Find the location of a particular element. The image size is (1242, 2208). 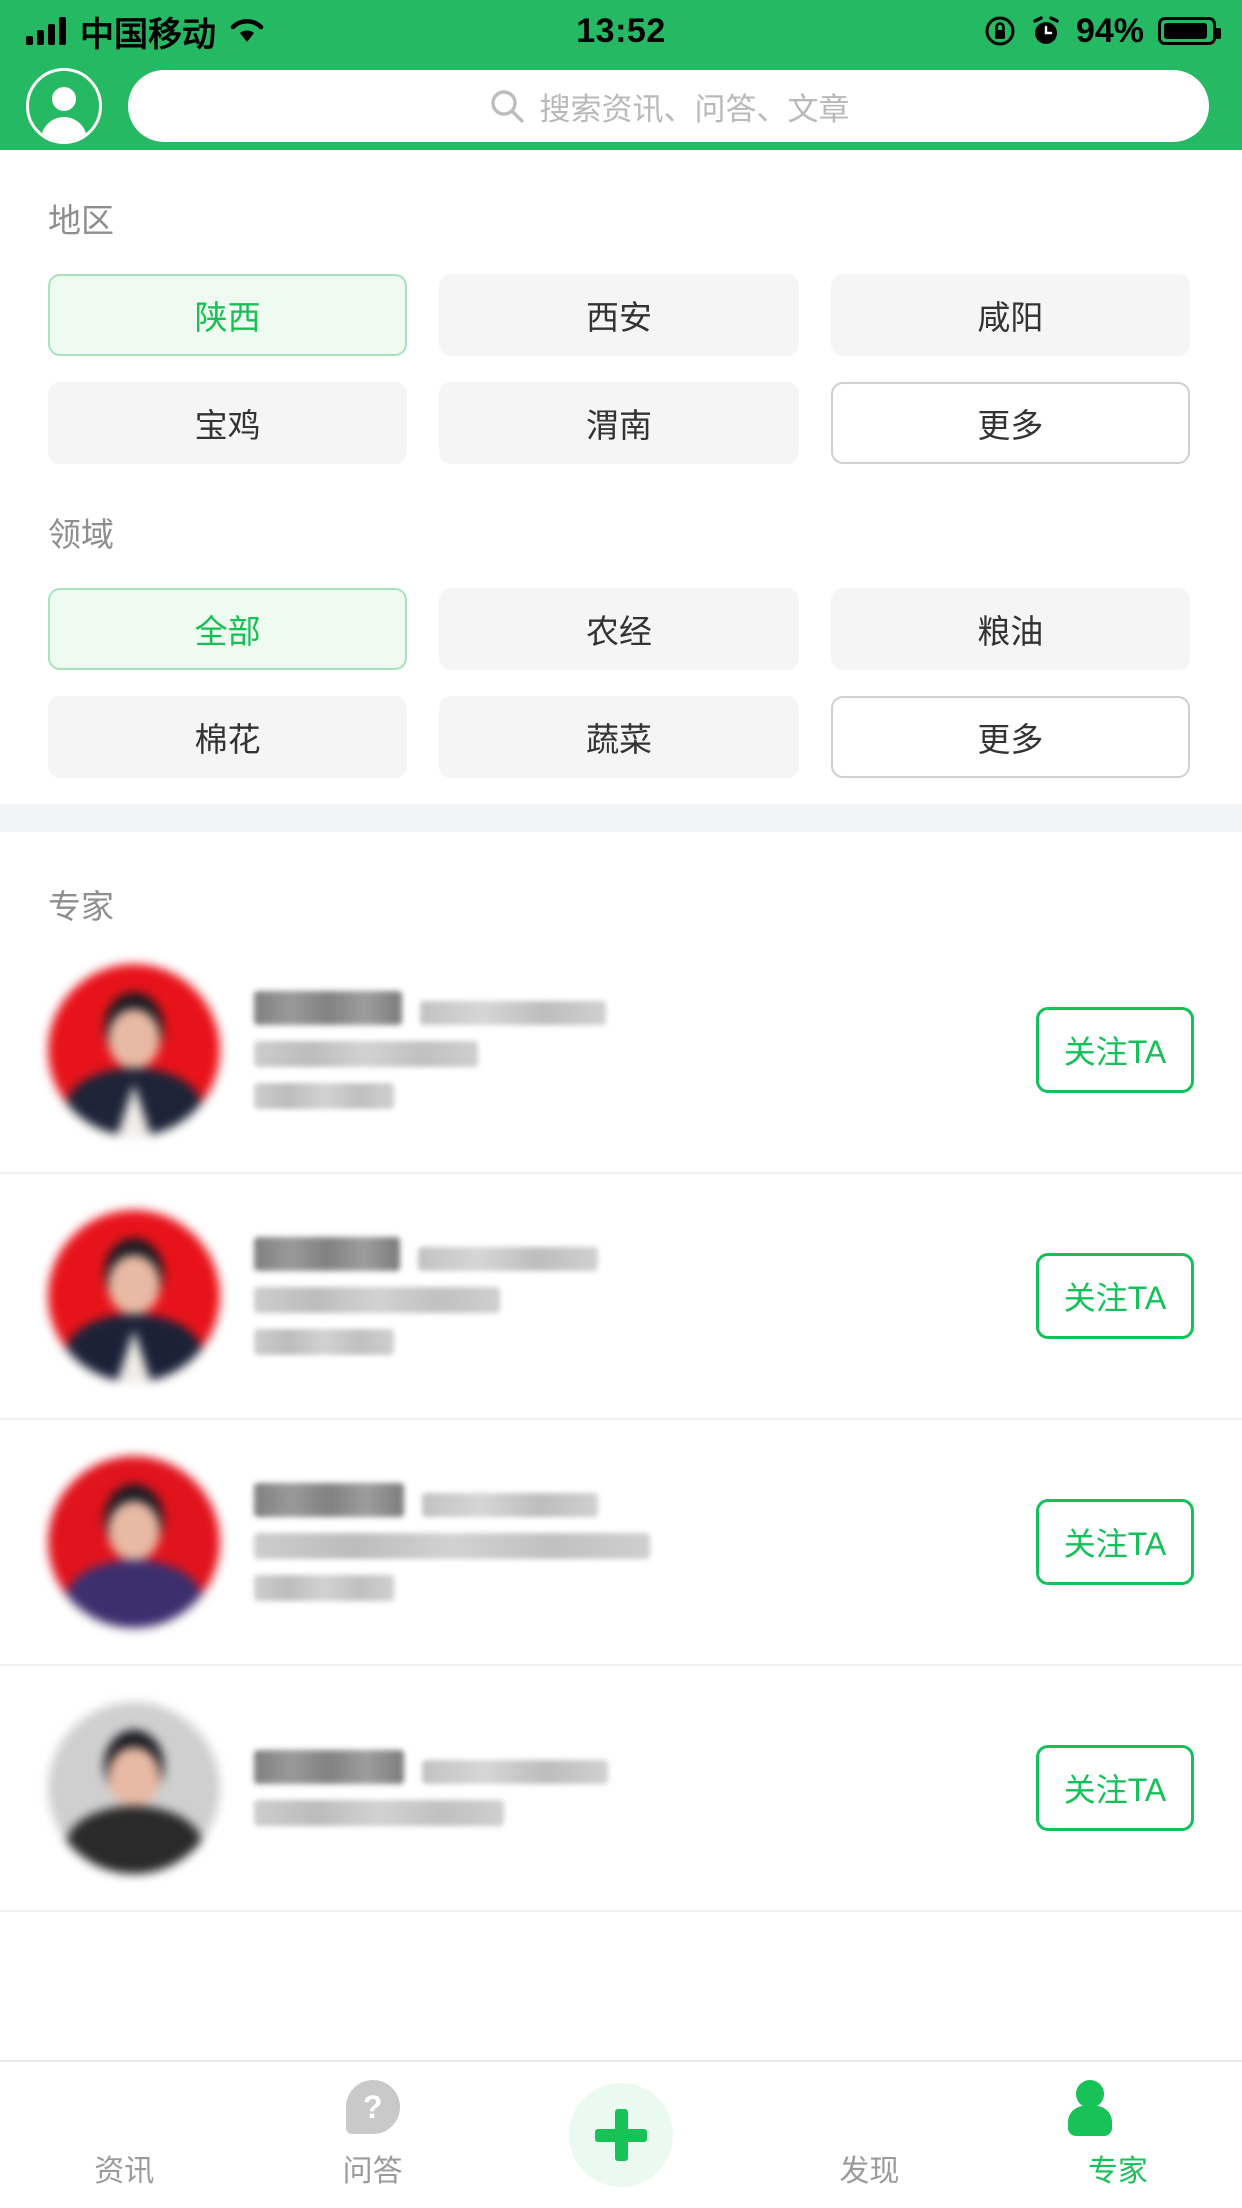

plus-icon is located at coordinates (621, 2135).